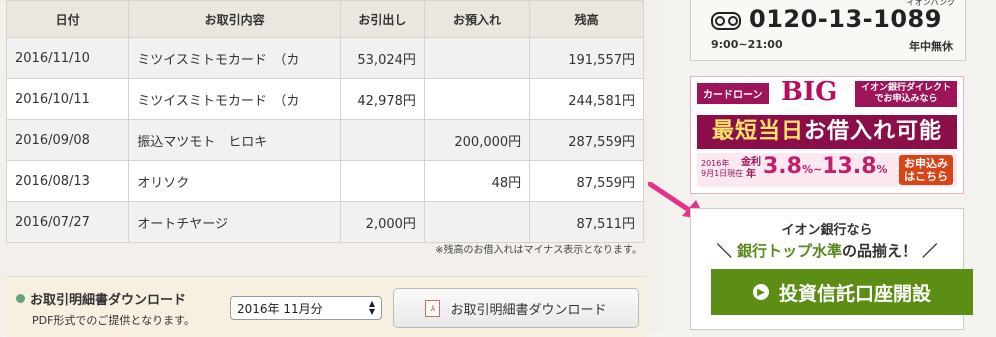 The height and width of the screenshot is (337, 996). Describe the element at coordinates (67, 99) in the screenshot. I see `cell-date: 2016/10/11` at that location.